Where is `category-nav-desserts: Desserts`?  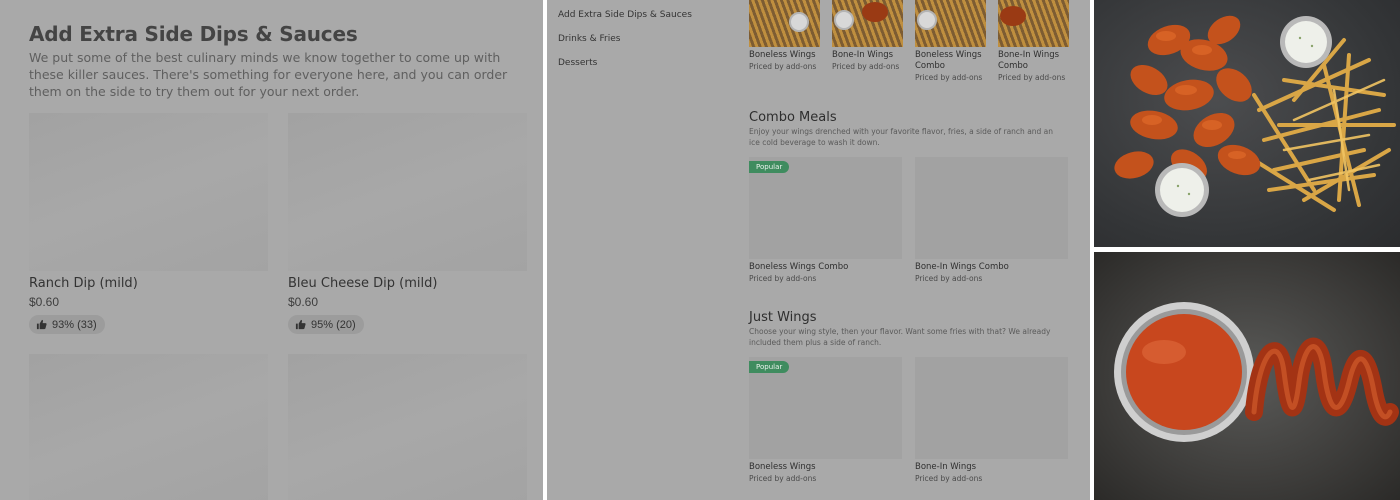 category-nav-desserts: Desserts is located at coordinates (577, 63).